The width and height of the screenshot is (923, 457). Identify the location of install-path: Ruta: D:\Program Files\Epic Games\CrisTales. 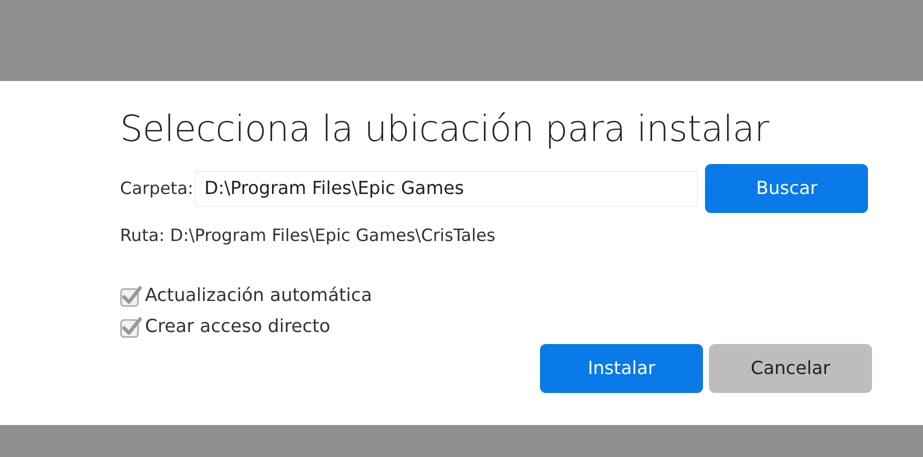
(308, 236).